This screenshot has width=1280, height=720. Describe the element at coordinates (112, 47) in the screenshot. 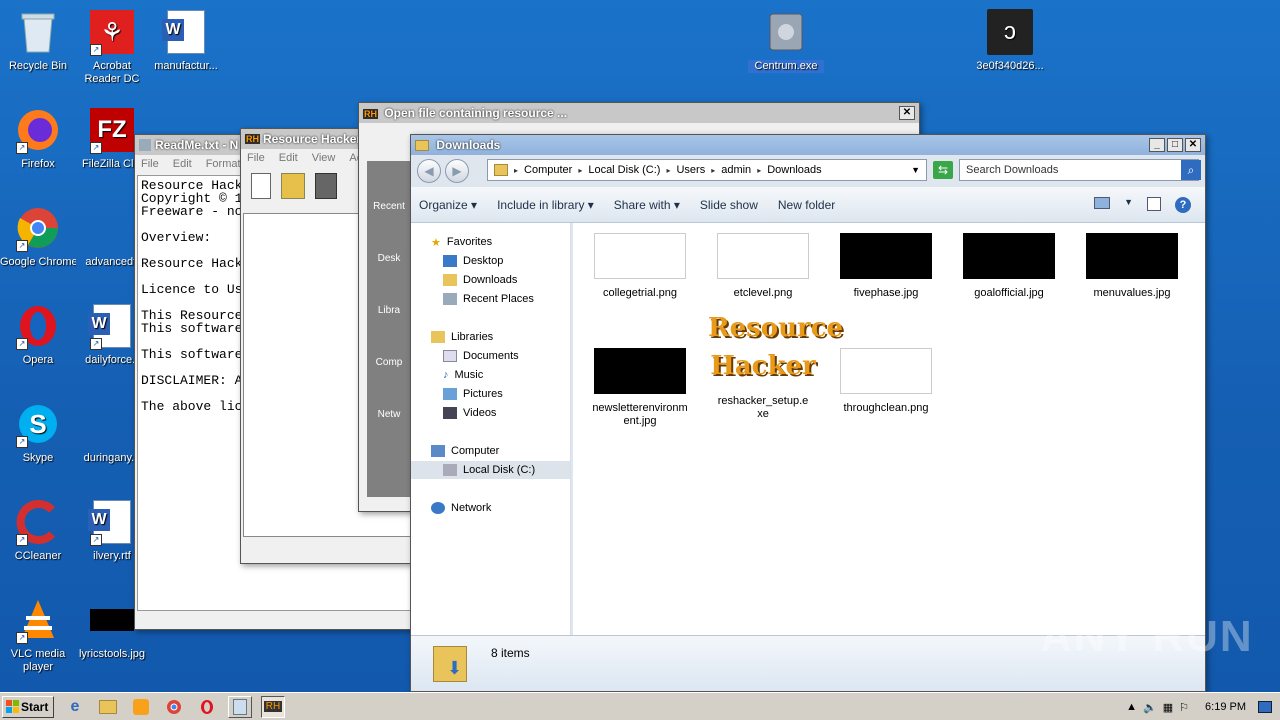

I see `acrobat-icon: ⚘ ↗ Acrobat Reader DC` at that location.